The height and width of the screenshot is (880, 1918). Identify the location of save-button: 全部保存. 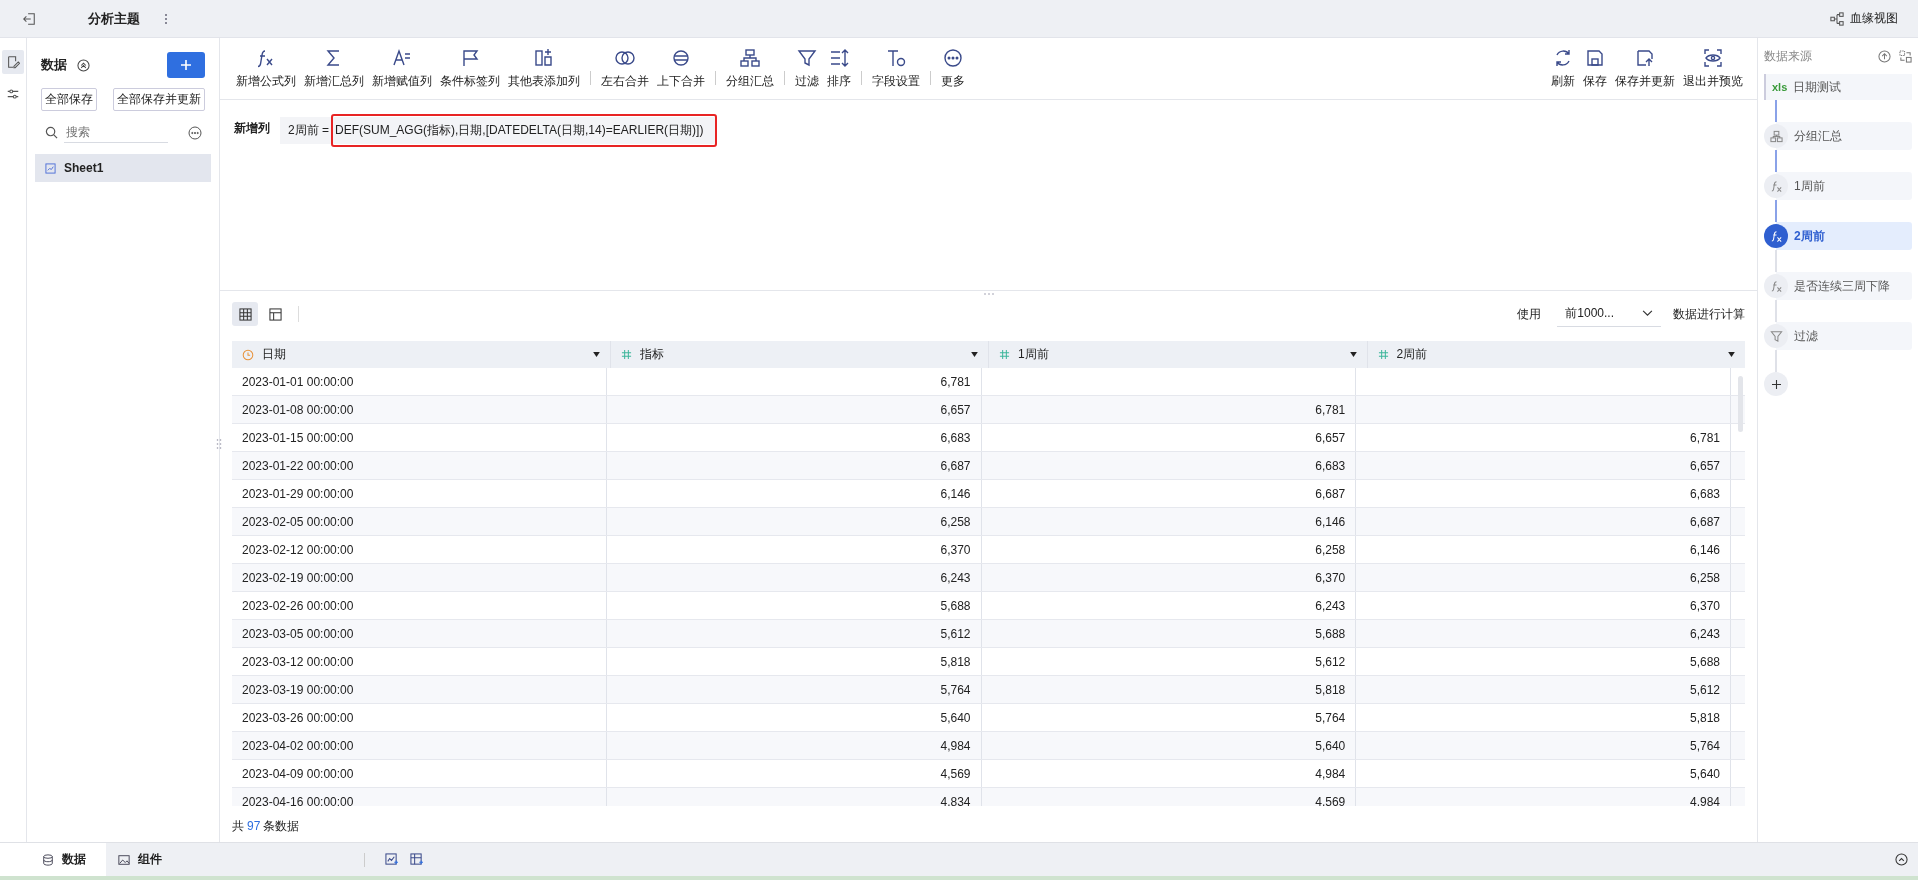
(69, 99).